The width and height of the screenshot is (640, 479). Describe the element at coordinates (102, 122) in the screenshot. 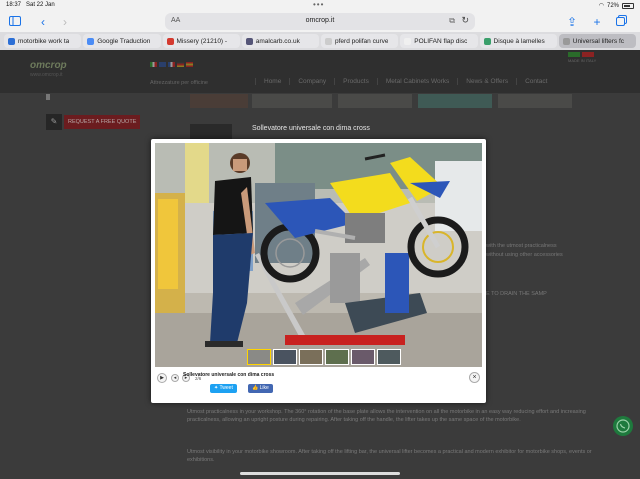

I see `request-quote-button: REQUEST A FREE QUOTE` at that location.